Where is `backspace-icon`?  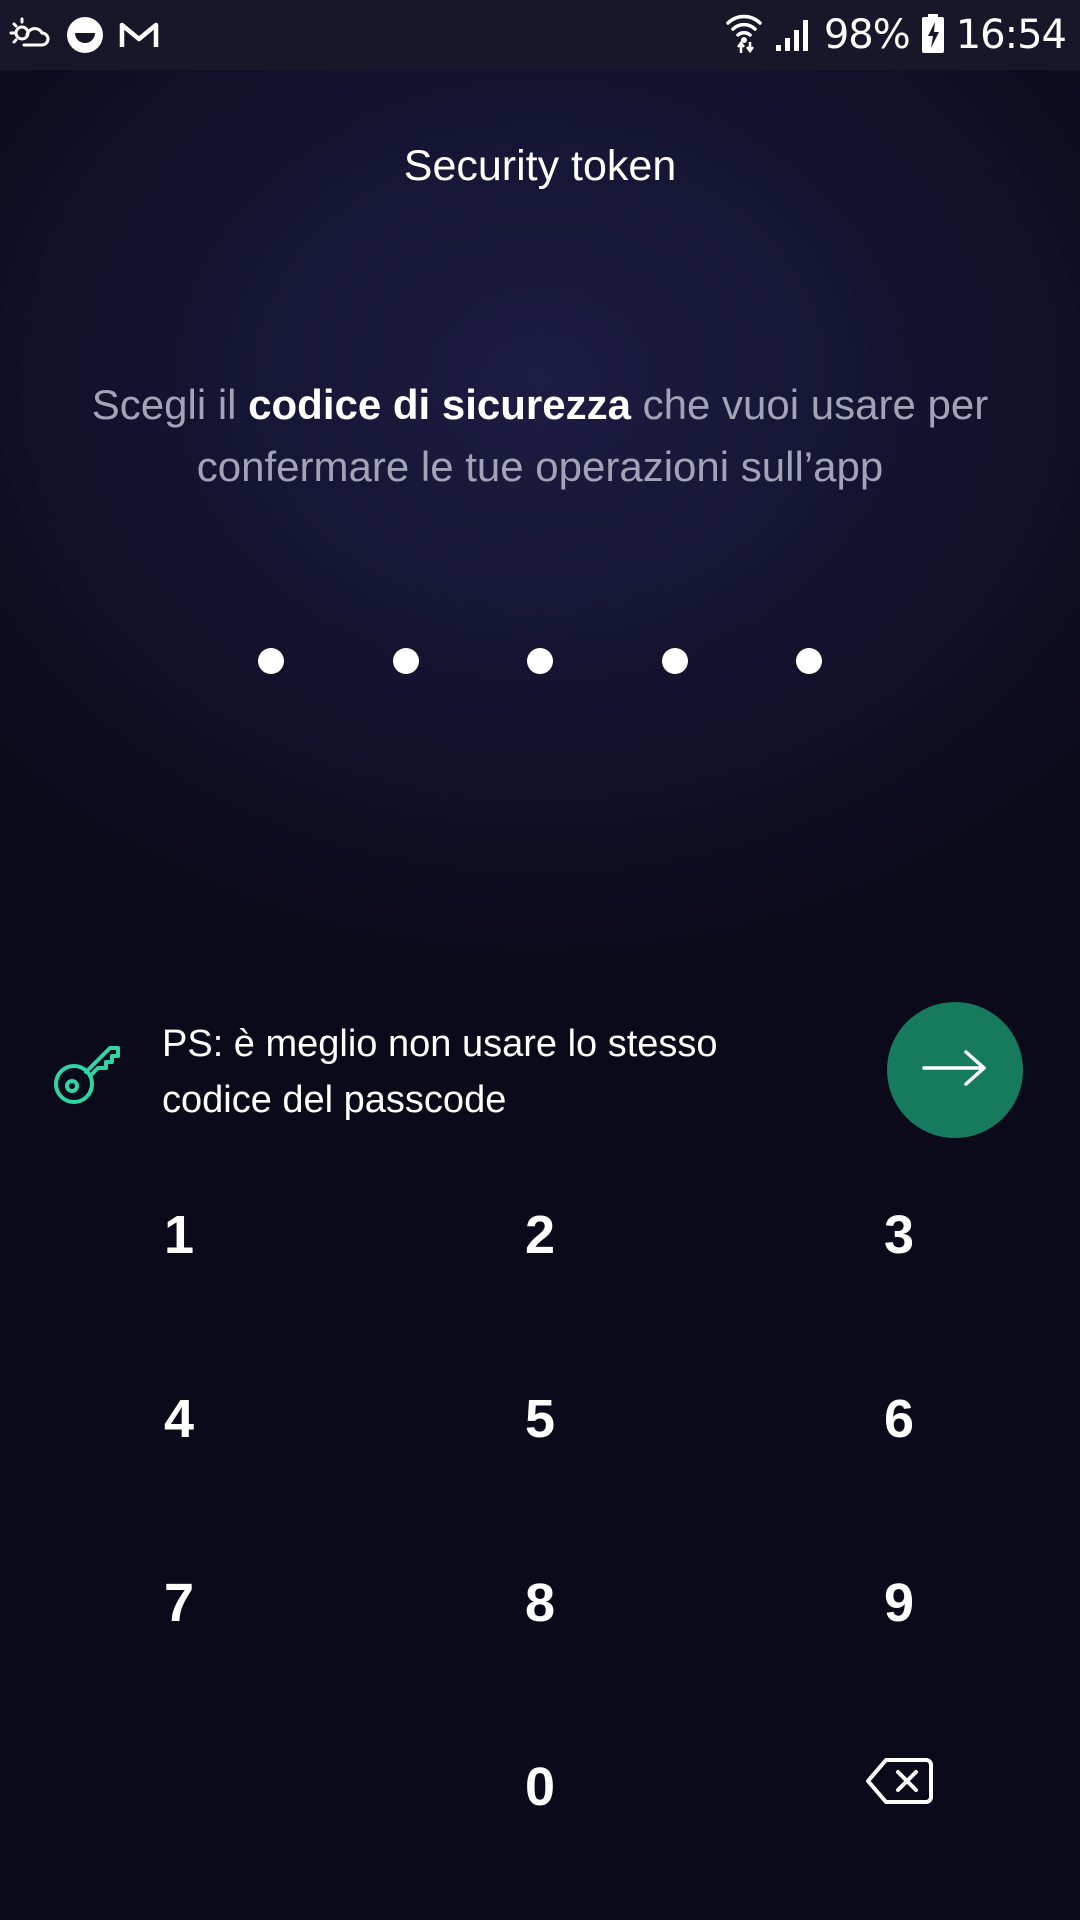 backspace-icon is located at coordinates (899, 1787).